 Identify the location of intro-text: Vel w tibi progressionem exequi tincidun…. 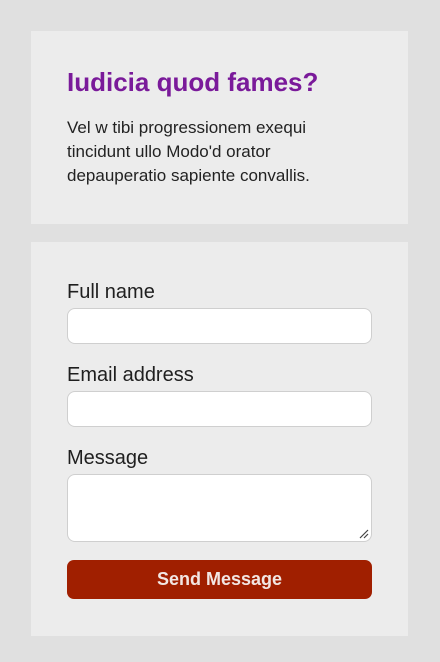
(188, 151).